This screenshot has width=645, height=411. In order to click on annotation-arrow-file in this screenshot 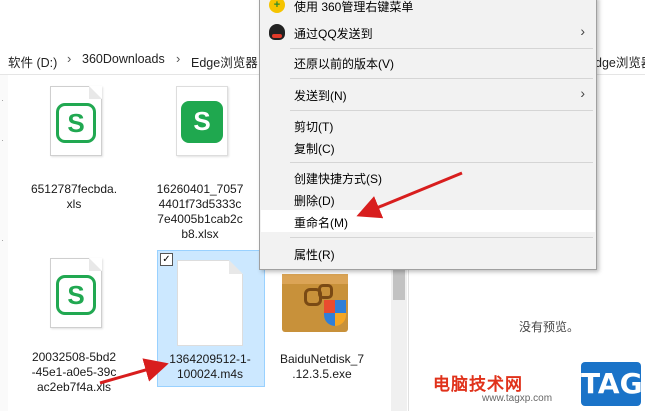, I will do `click(134, 371)`.